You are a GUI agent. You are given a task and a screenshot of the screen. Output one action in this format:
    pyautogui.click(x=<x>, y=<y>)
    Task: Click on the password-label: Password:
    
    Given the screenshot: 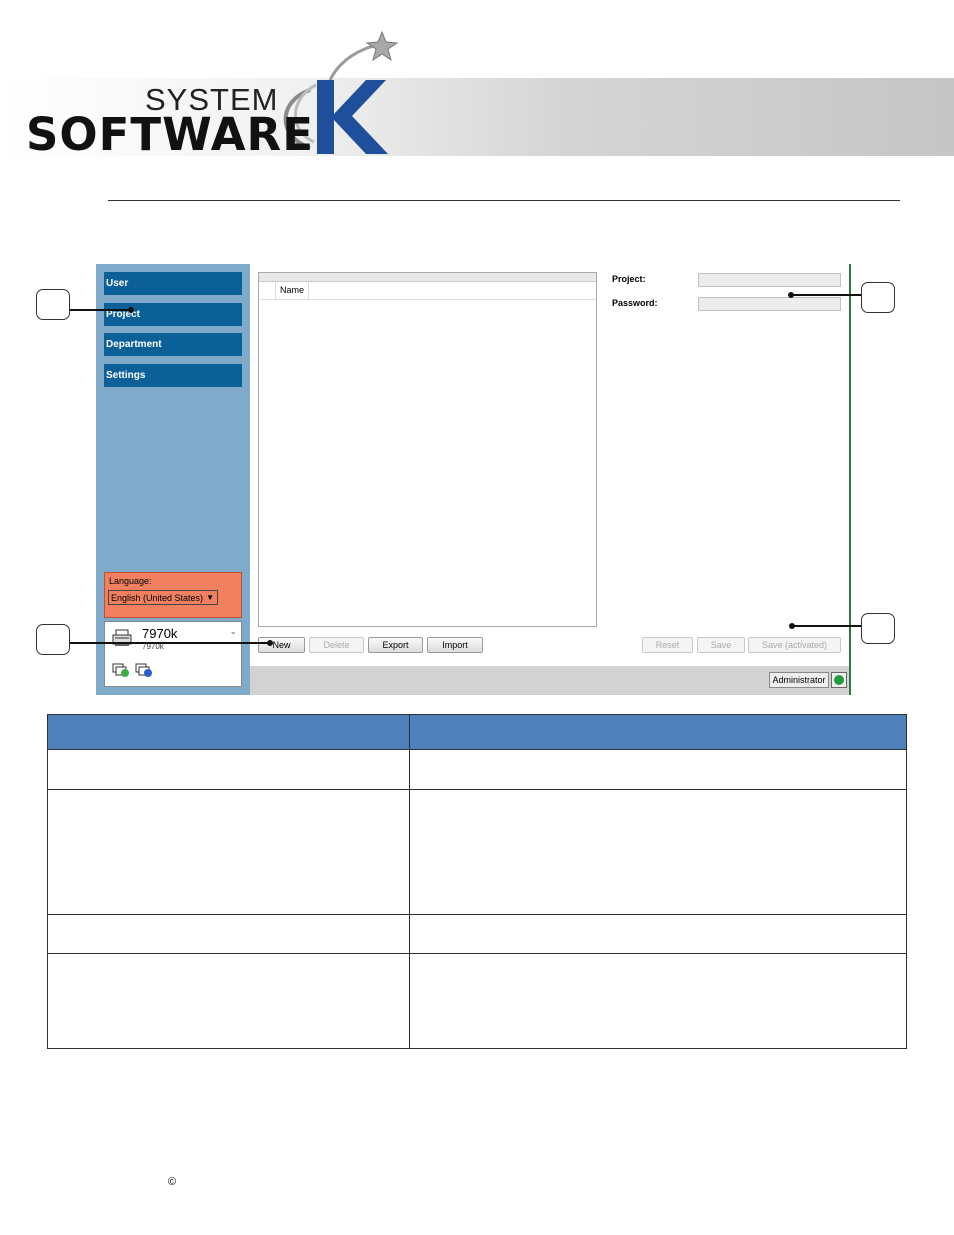 What is the action you would take?
    pyautogui.click(x=635, y=303)
    